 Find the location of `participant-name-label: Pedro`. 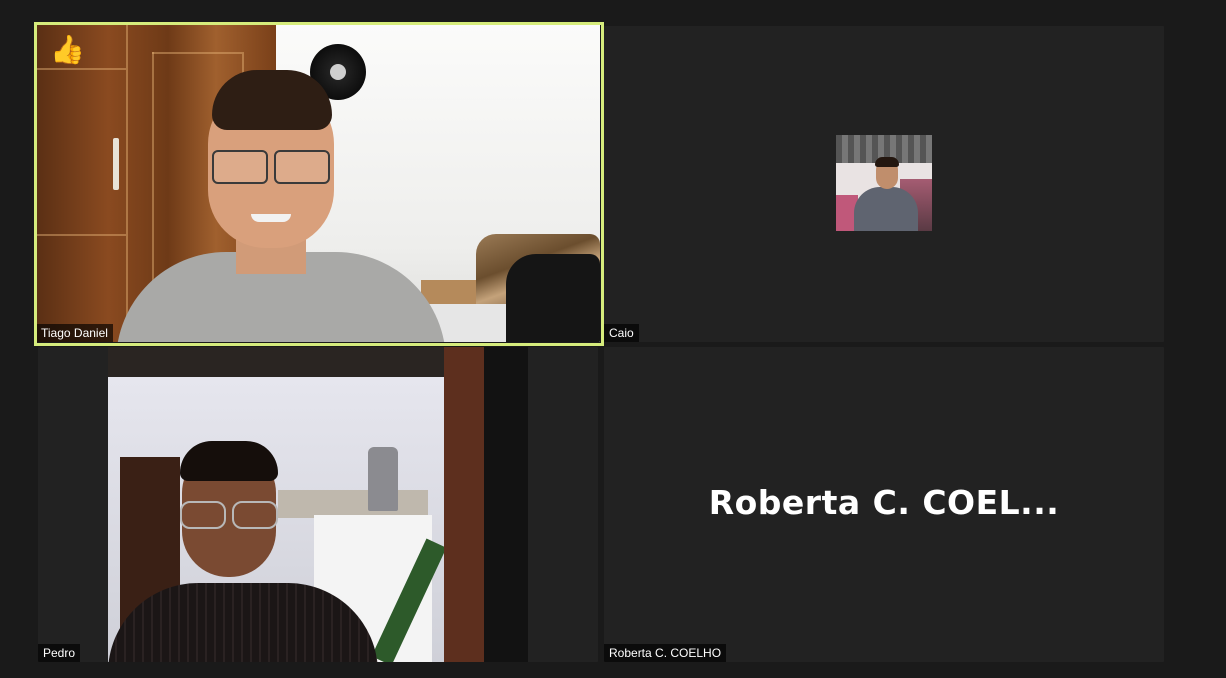

participant-name-label: Pedro is located at coordinates (59, 653).